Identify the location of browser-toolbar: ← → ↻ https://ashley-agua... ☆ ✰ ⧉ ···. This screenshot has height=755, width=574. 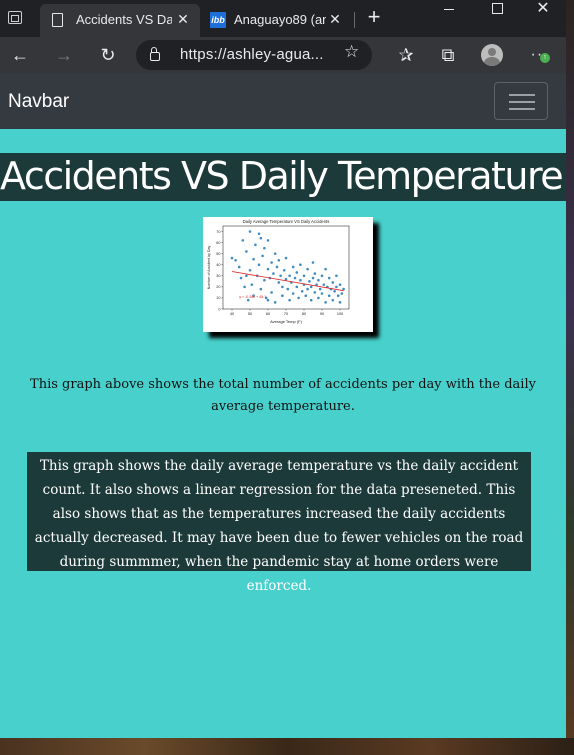
(283, 55).